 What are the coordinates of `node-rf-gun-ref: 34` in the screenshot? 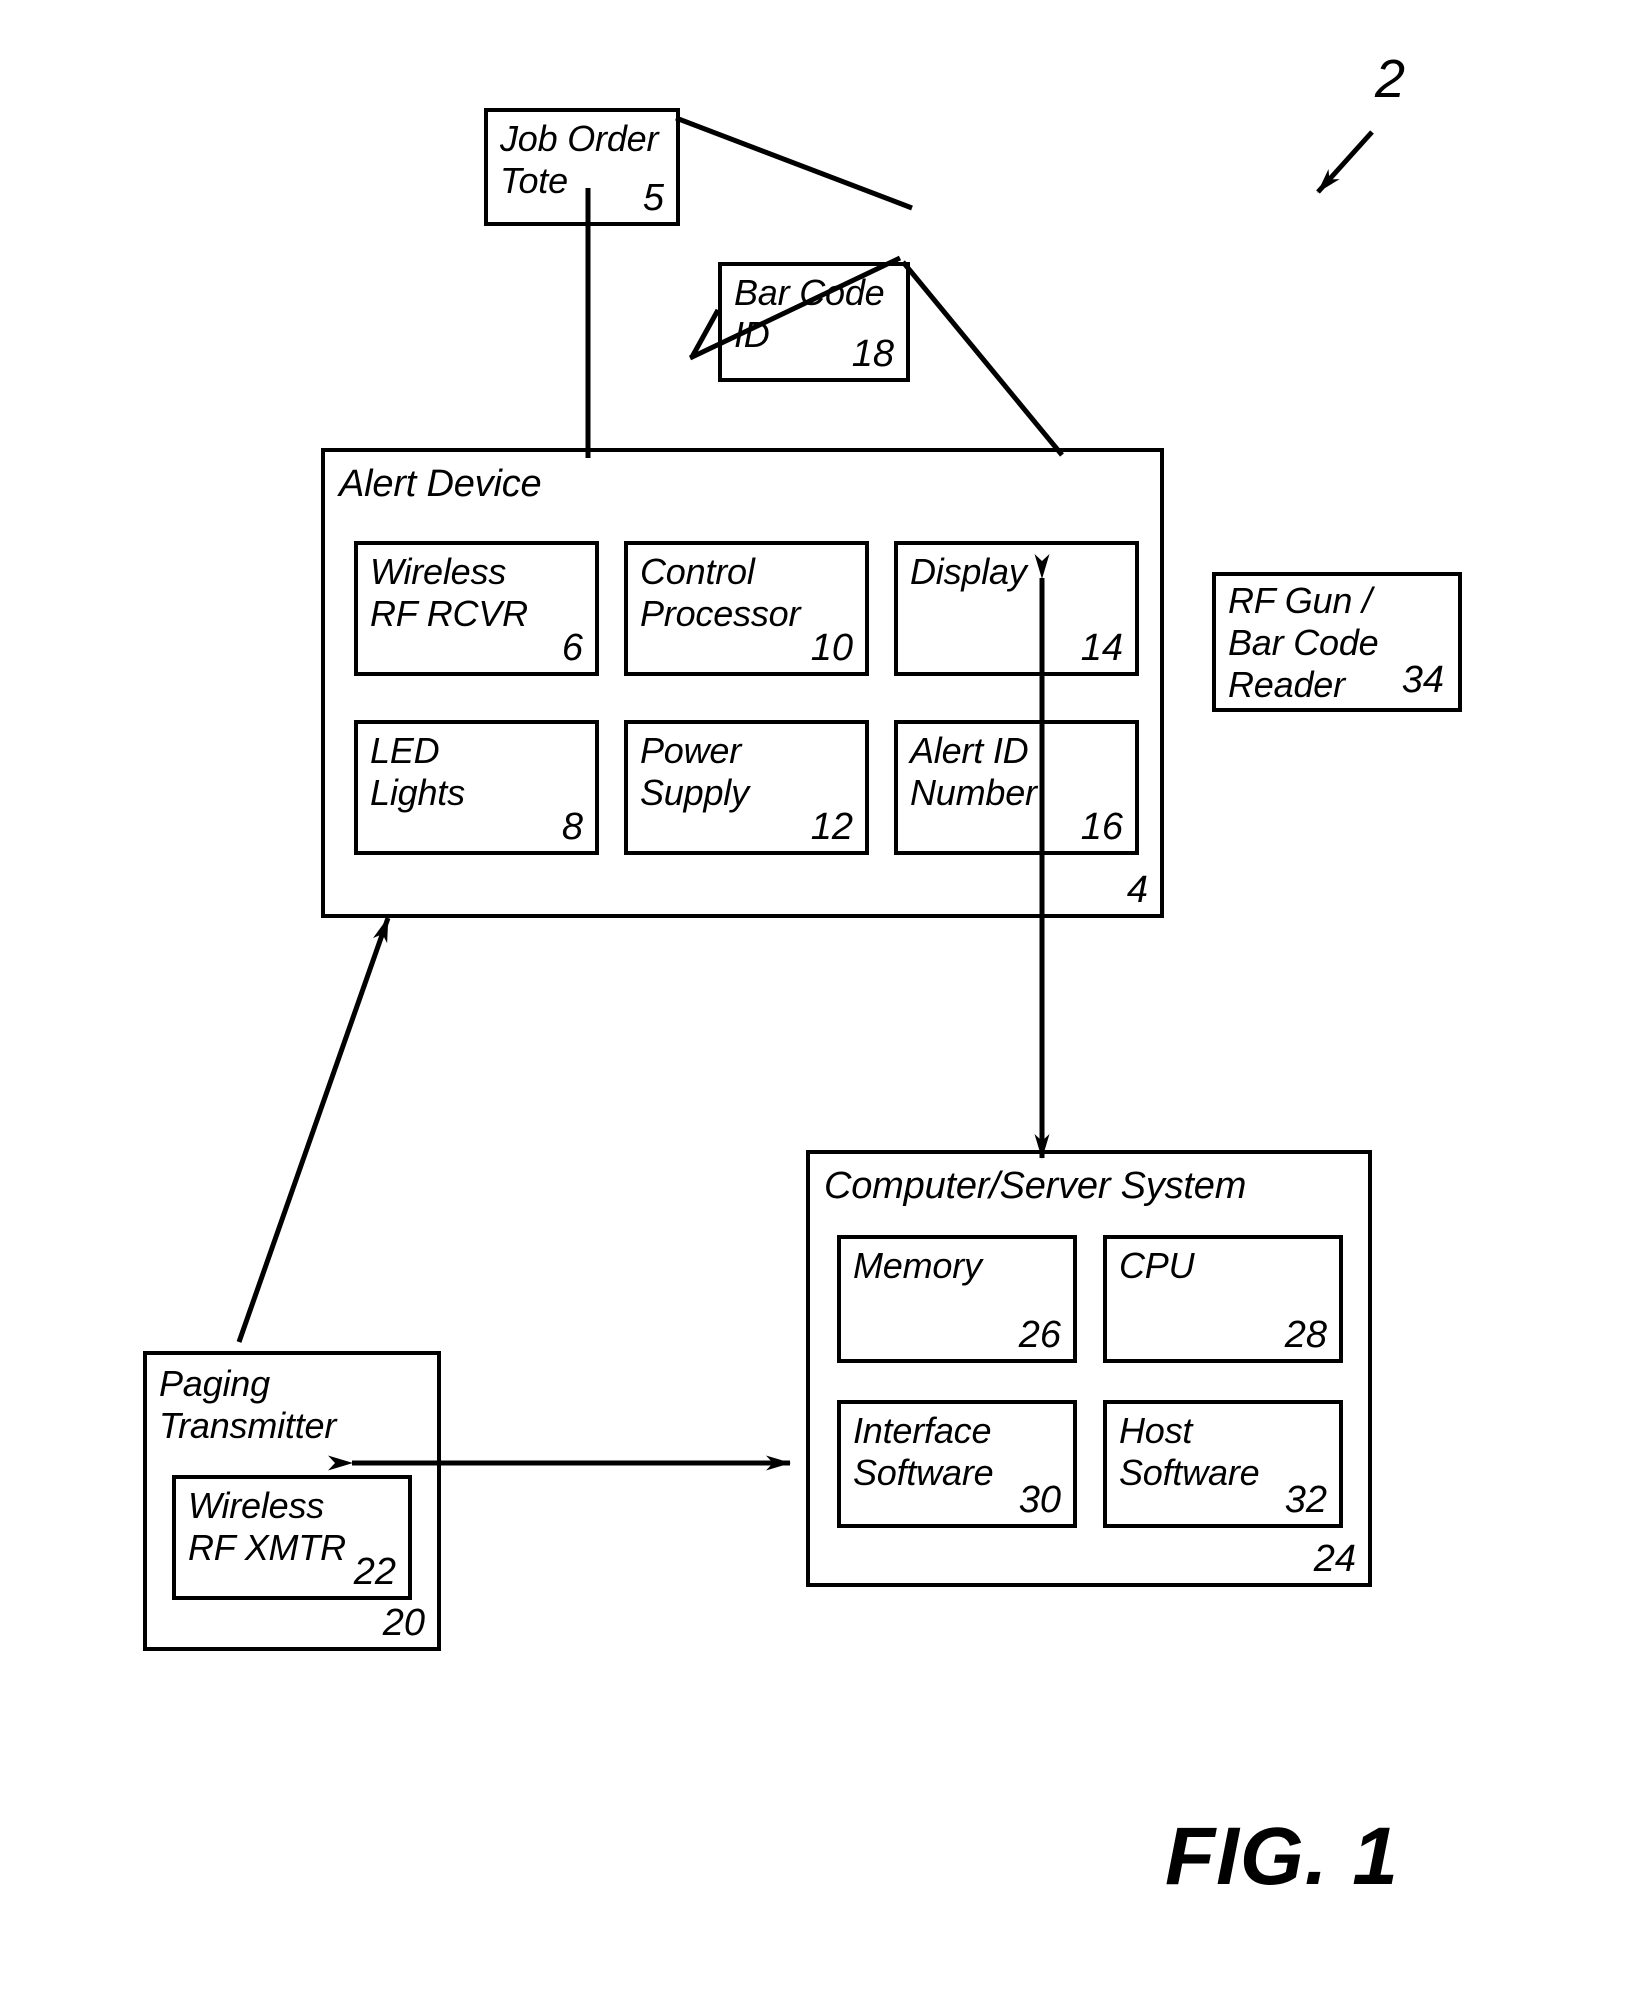 It's located at (1422, 680).